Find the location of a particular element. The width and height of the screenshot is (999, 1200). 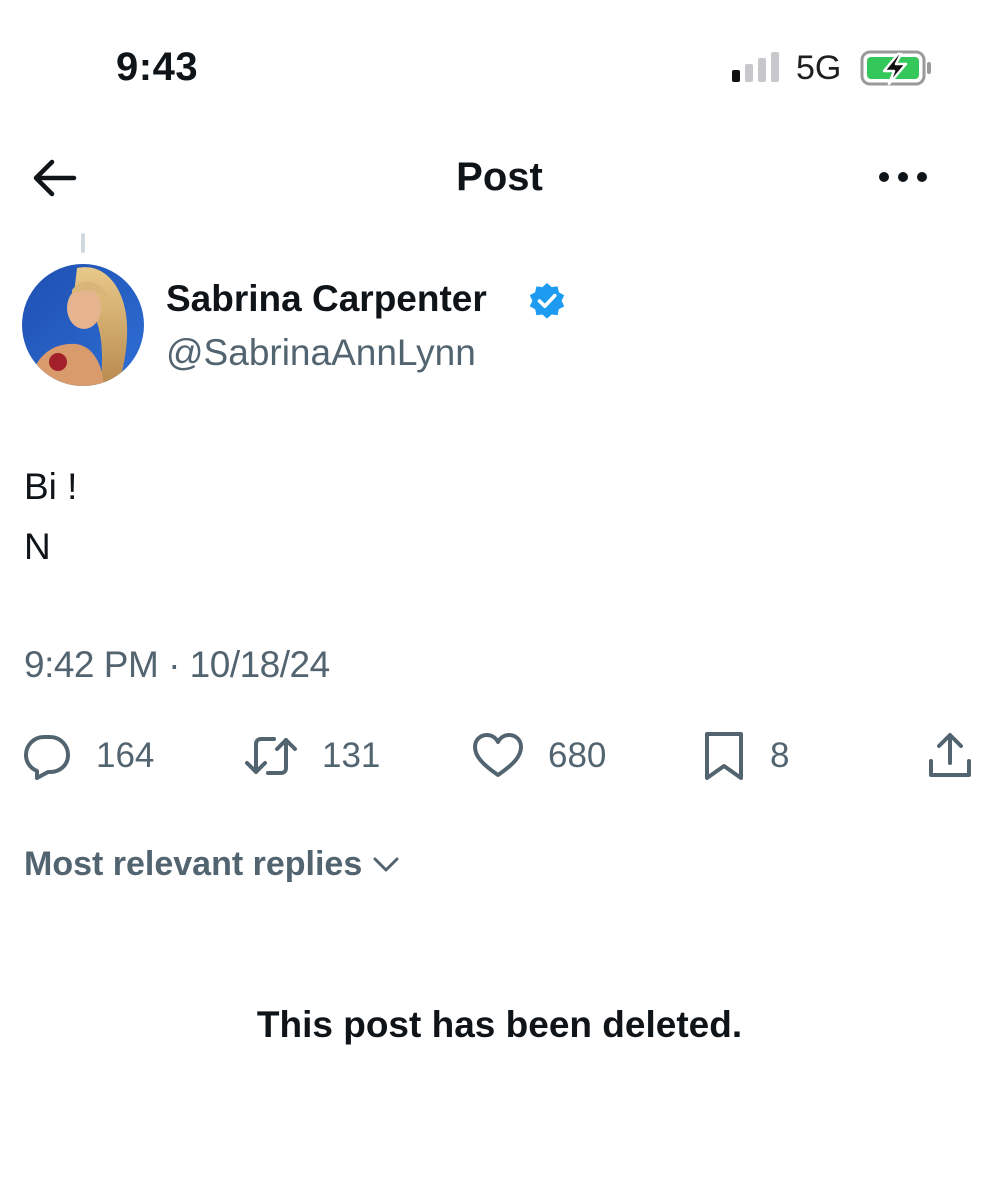

replies-sort-label: Most relevant replies is located at coordinates (193, 864).